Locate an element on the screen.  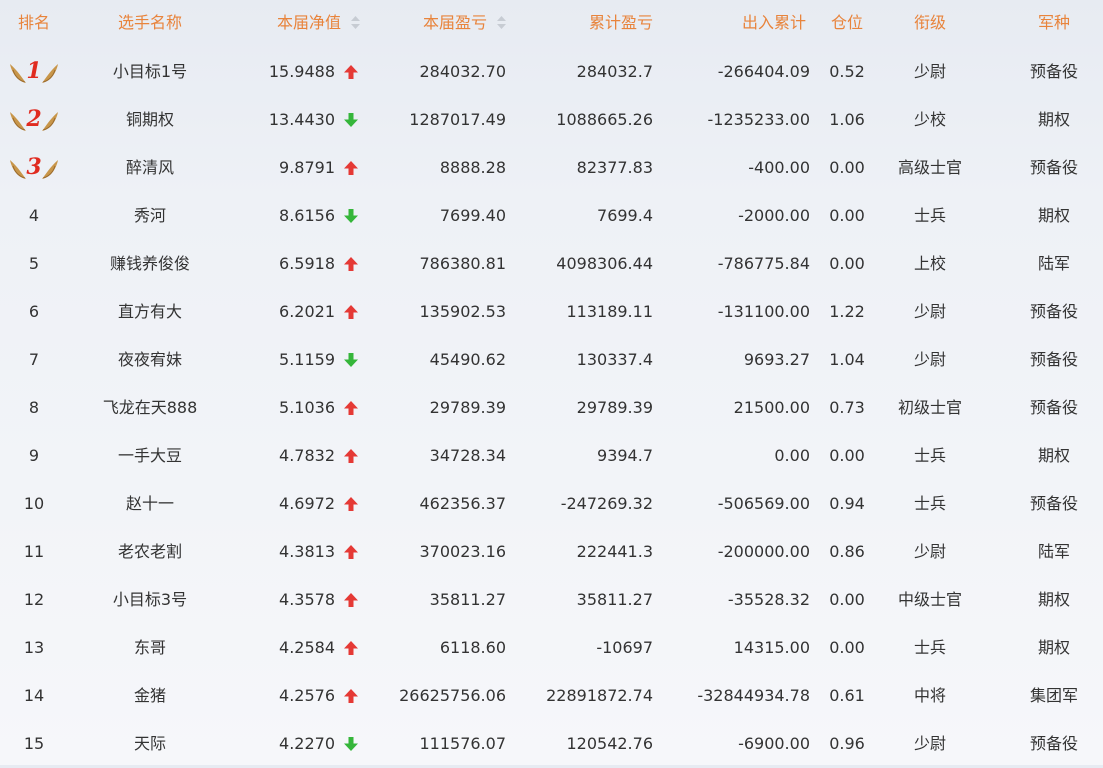
player-name: 小目标1号 is located at coordinates (150, 72).